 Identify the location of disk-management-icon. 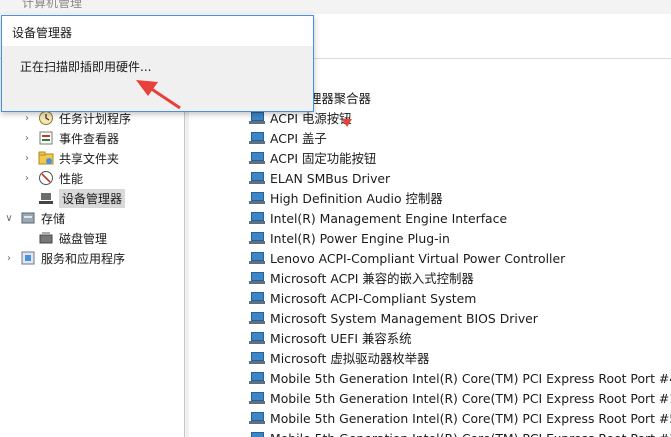
(46, 238).